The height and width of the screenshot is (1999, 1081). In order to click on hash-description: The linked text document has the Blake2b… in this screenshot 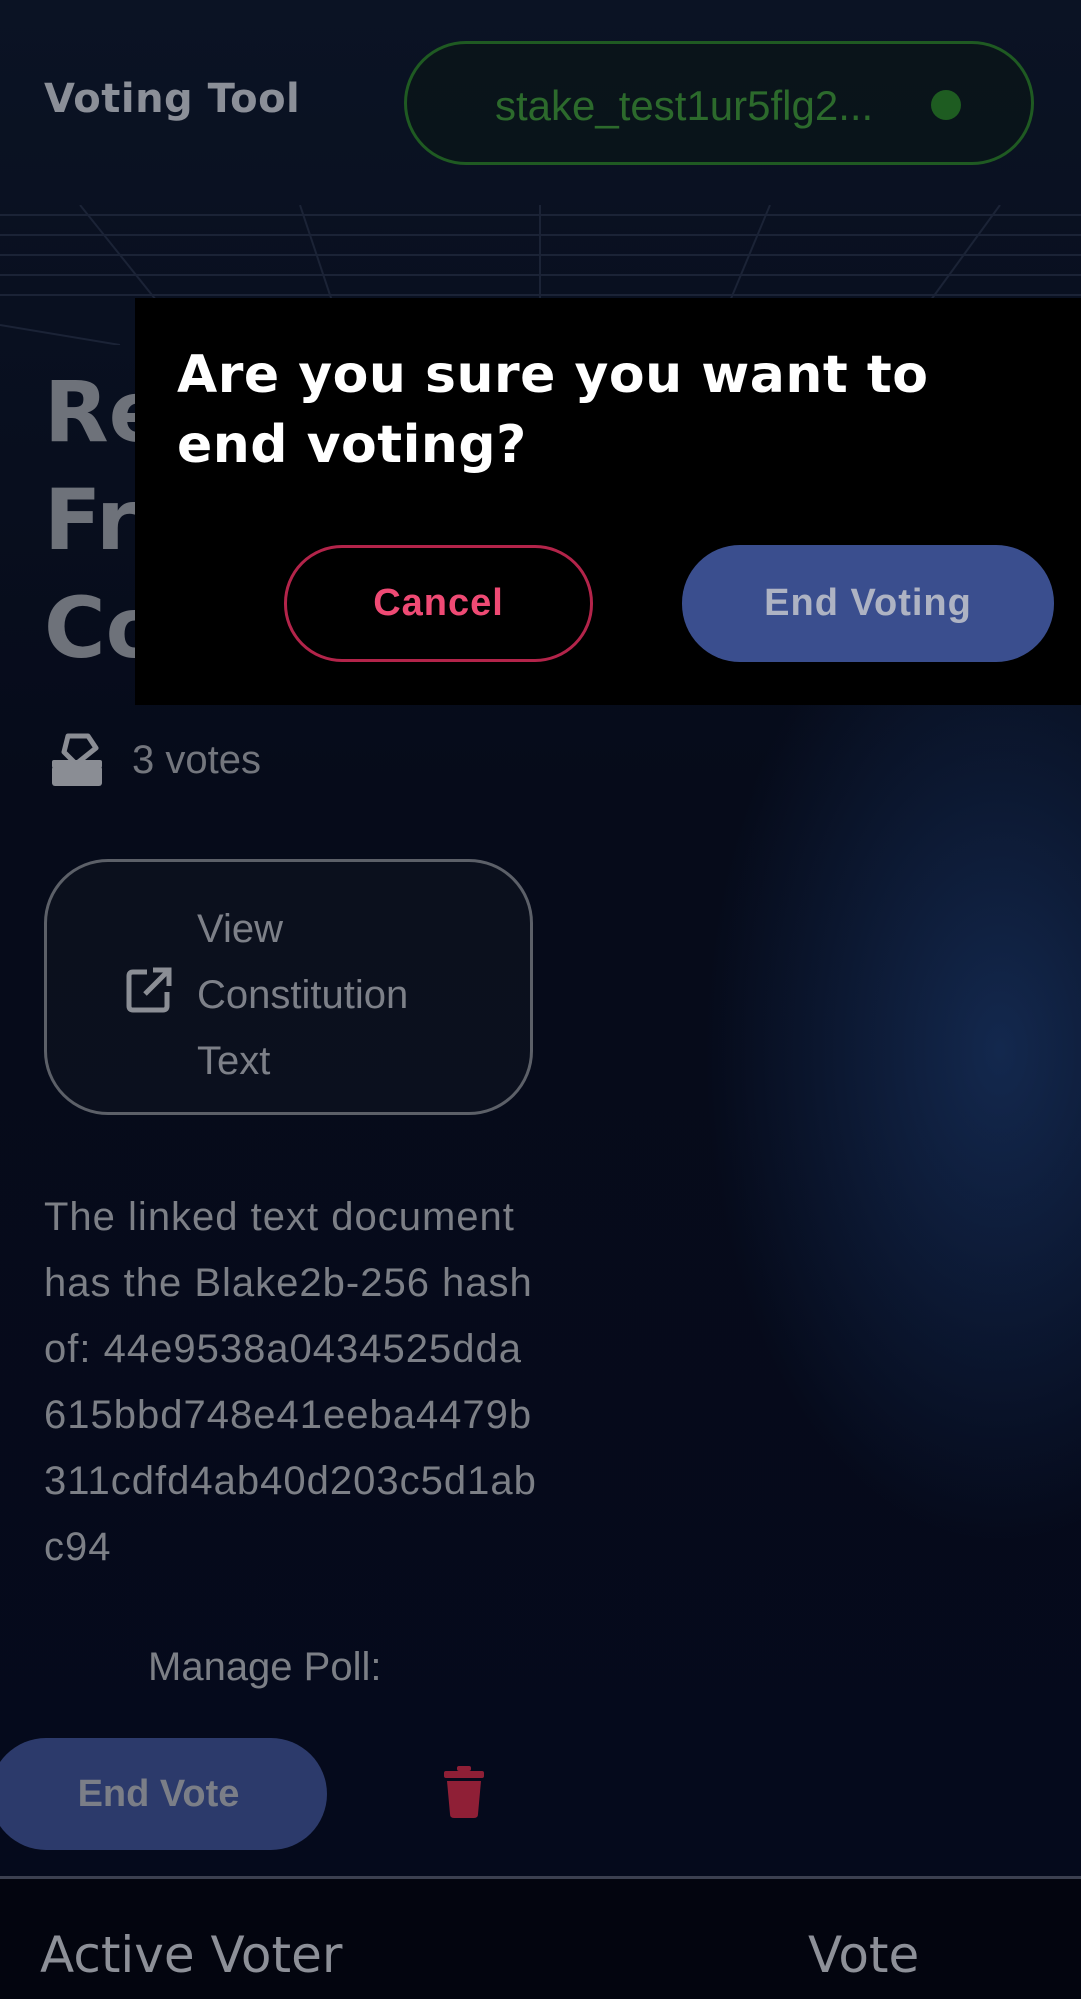, I will do `click(290, 1382)`.